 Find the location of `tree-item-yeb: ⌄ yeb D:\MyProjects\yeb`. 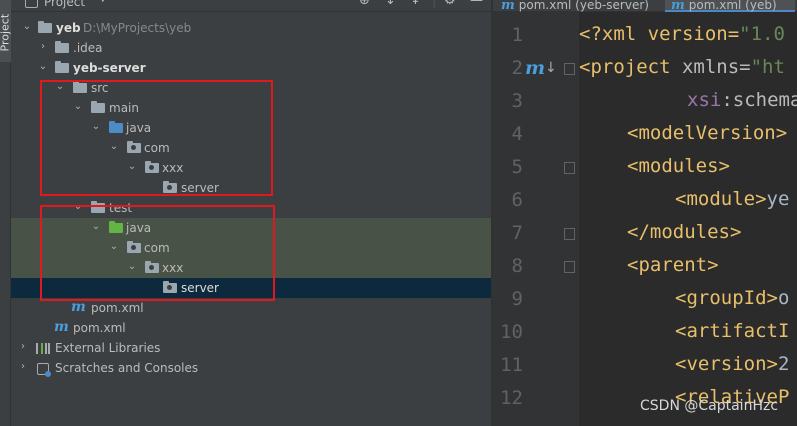

tree-item-yeb: ⌄ yeb D:\MyProjects\yeb is located at coordinates (251, 28).